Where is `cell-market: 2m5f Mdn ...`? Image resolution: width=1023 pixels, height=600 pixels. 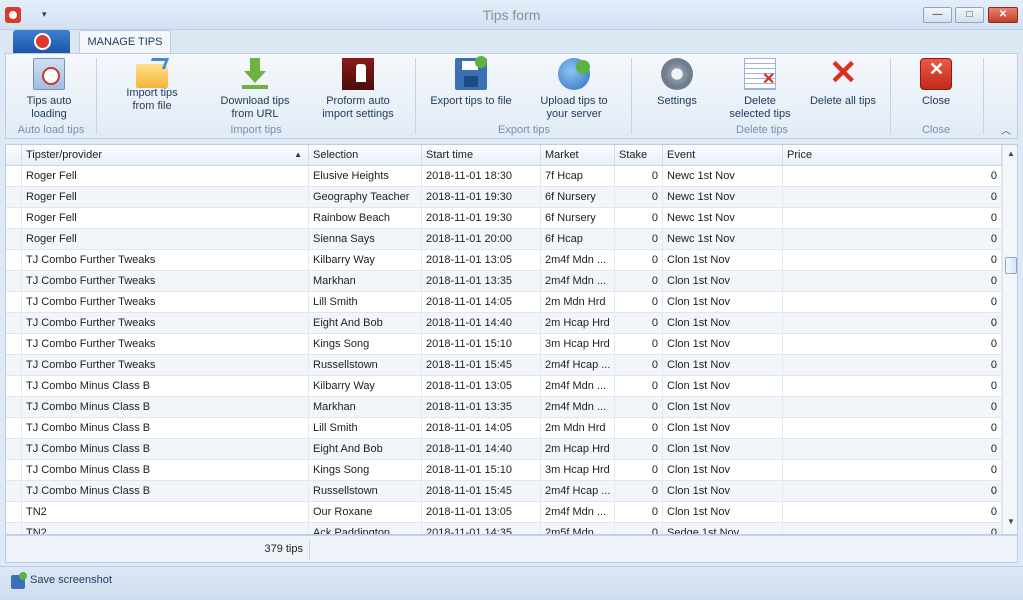 cell-market: 2m5f Mdn ... is located at coordinates (578, 528).